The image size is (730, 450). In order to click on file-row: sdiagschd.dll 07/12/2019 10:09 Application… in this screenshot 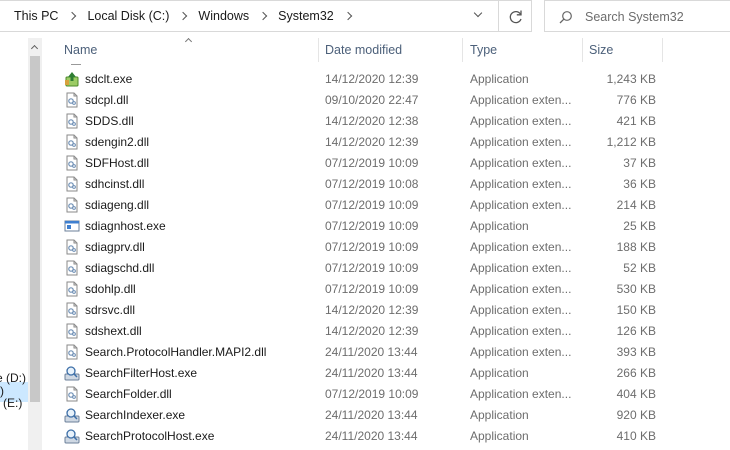, I will do `click(386, 268)`.